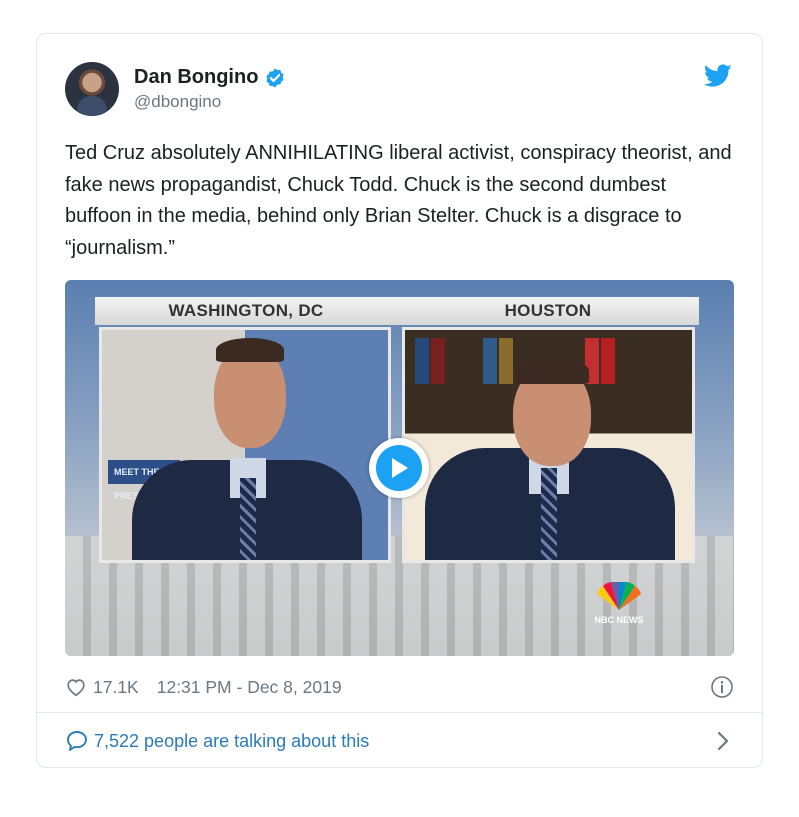  I want to click on divider, so click(399, 712).